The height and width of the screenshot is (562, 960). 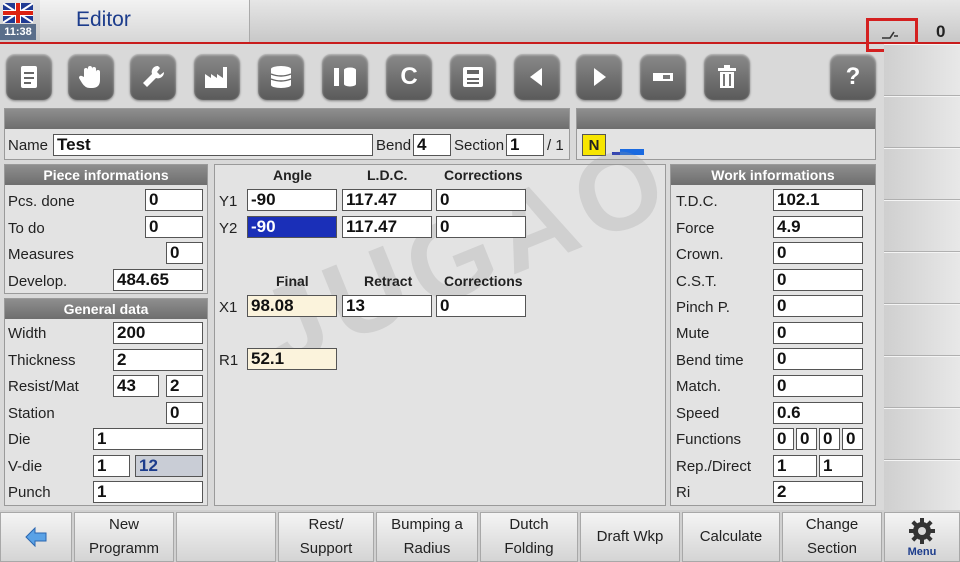 I want to click on v-die-field: 1, so click(x=111, y=466).